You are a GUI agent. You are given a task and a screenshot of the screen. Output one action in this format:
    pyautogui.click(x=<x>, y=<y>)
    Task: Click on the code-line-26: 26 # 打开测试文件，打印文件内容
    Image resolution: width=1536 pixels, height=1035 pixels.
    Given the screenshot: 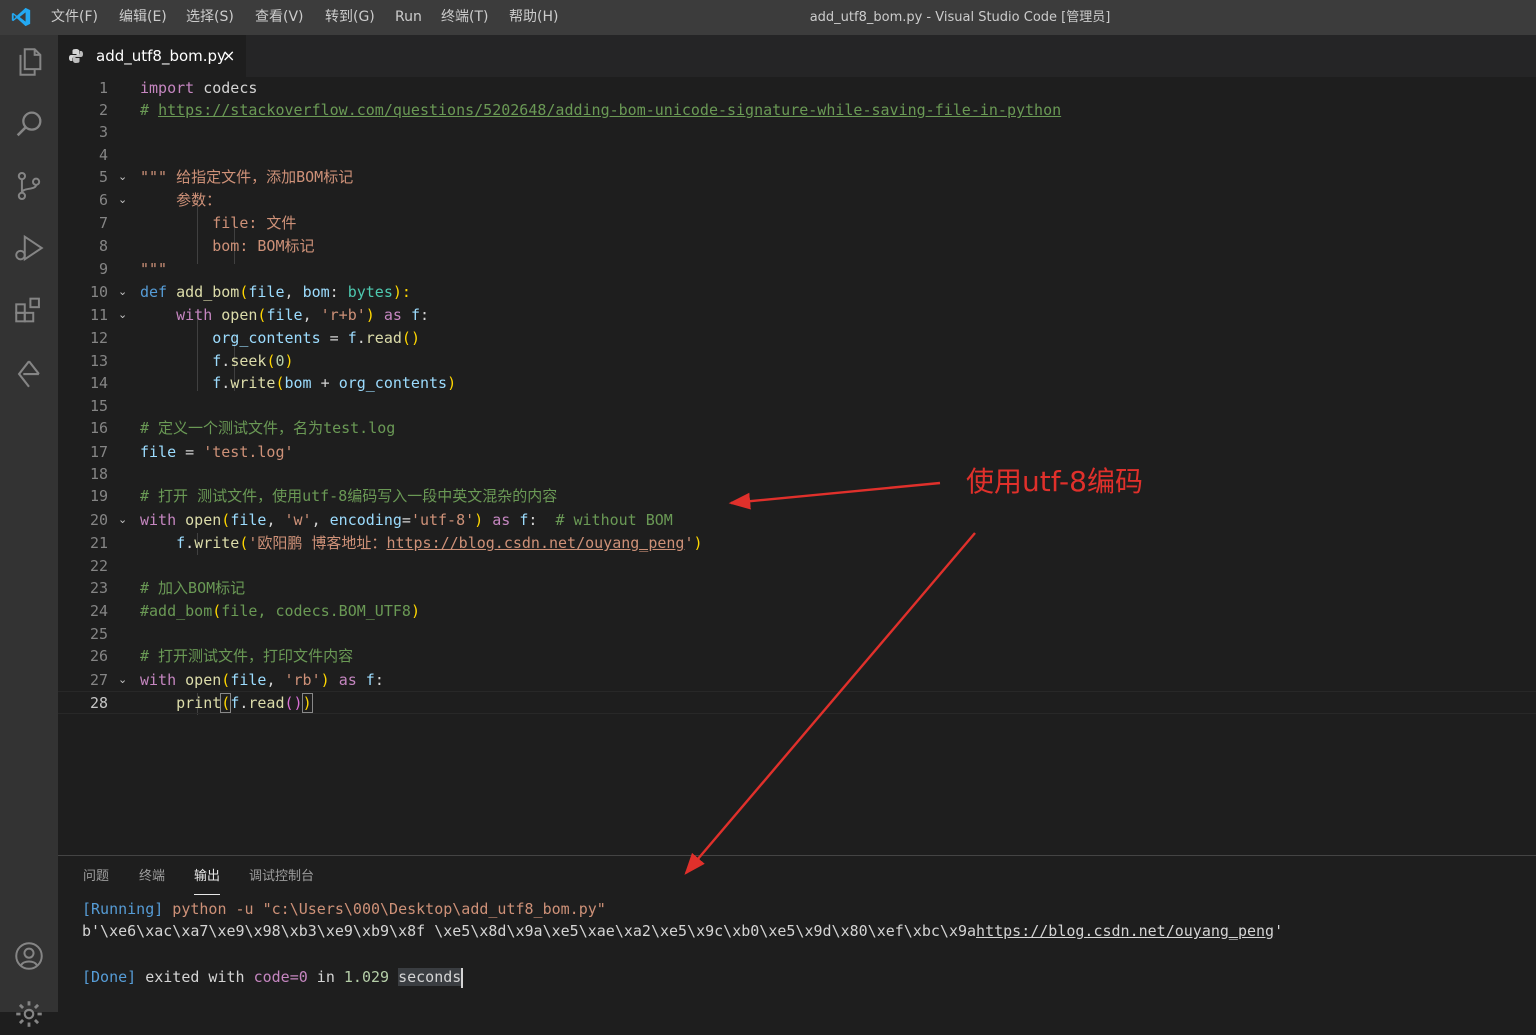 What is the action you would take?
    pyautogui.click(x=797, y=656)
    